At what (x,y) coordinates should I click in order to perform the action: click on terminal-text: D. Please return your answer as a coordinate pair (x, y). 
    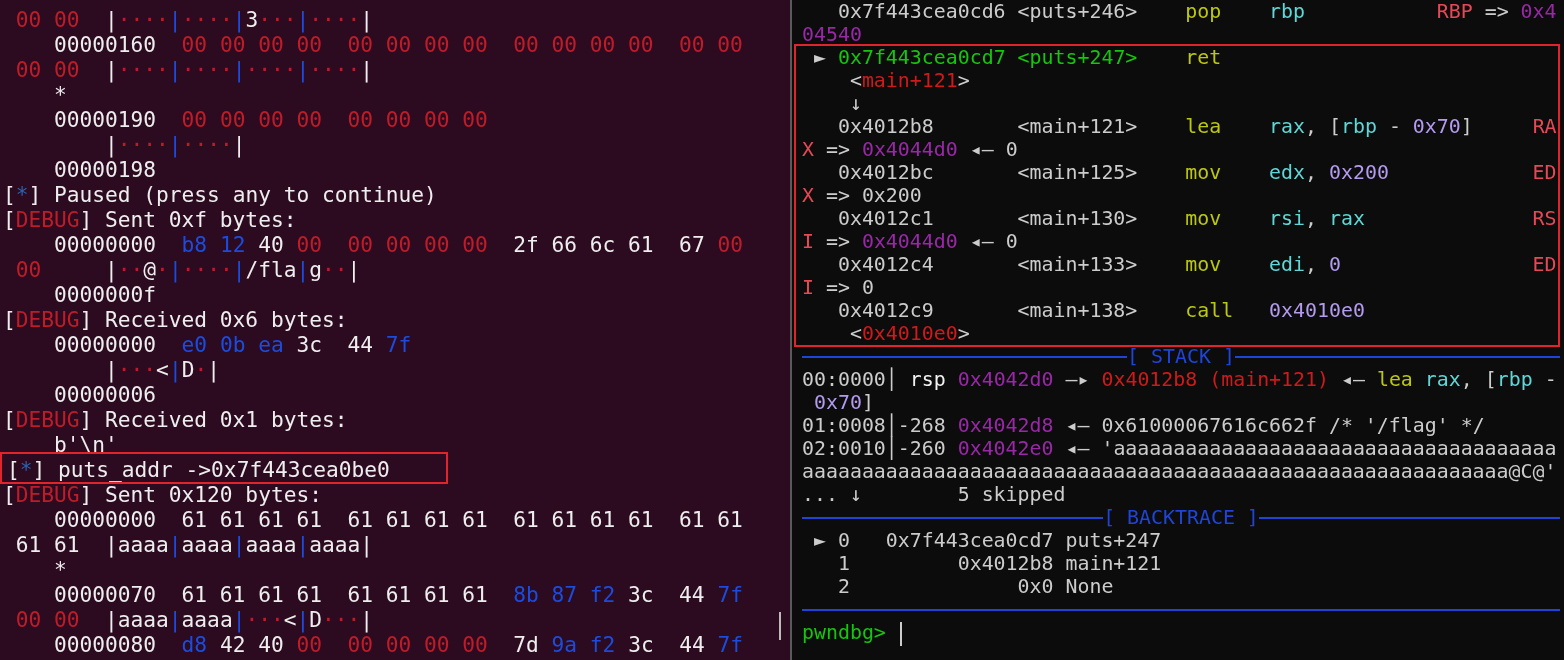
    Looking at the image, I should click on (315, 619).